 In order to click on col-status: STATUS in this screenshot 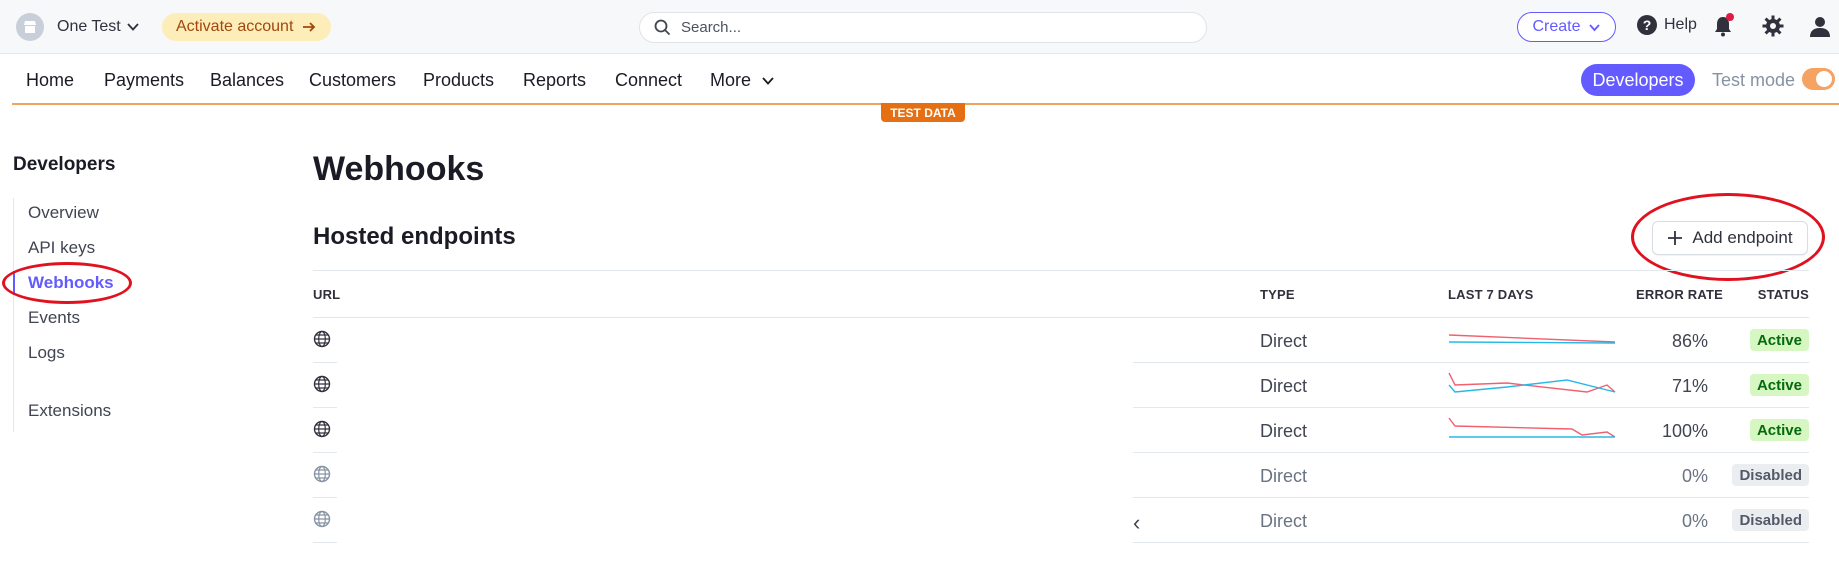, I will do `click(1783, 294)`.